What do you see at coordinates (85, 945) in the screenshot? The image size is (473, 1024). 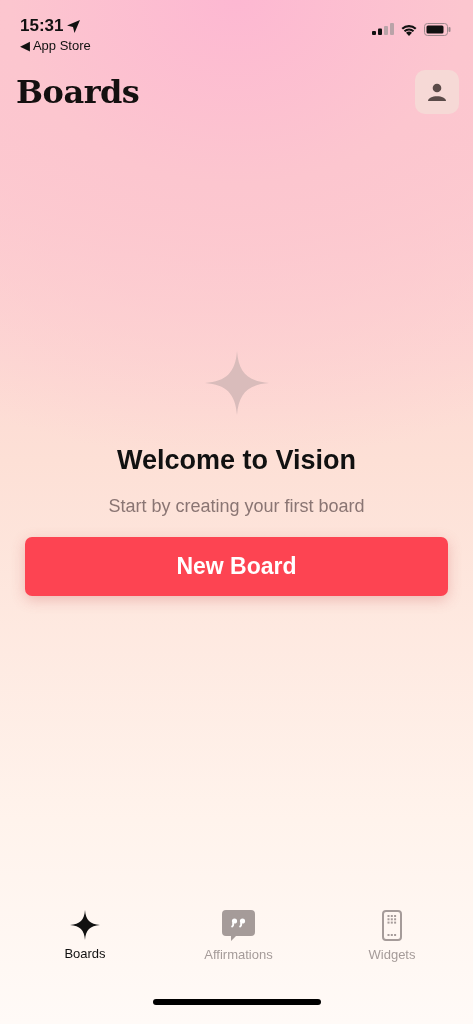 I see `tab: Boards` at bounding box center [85, 945].